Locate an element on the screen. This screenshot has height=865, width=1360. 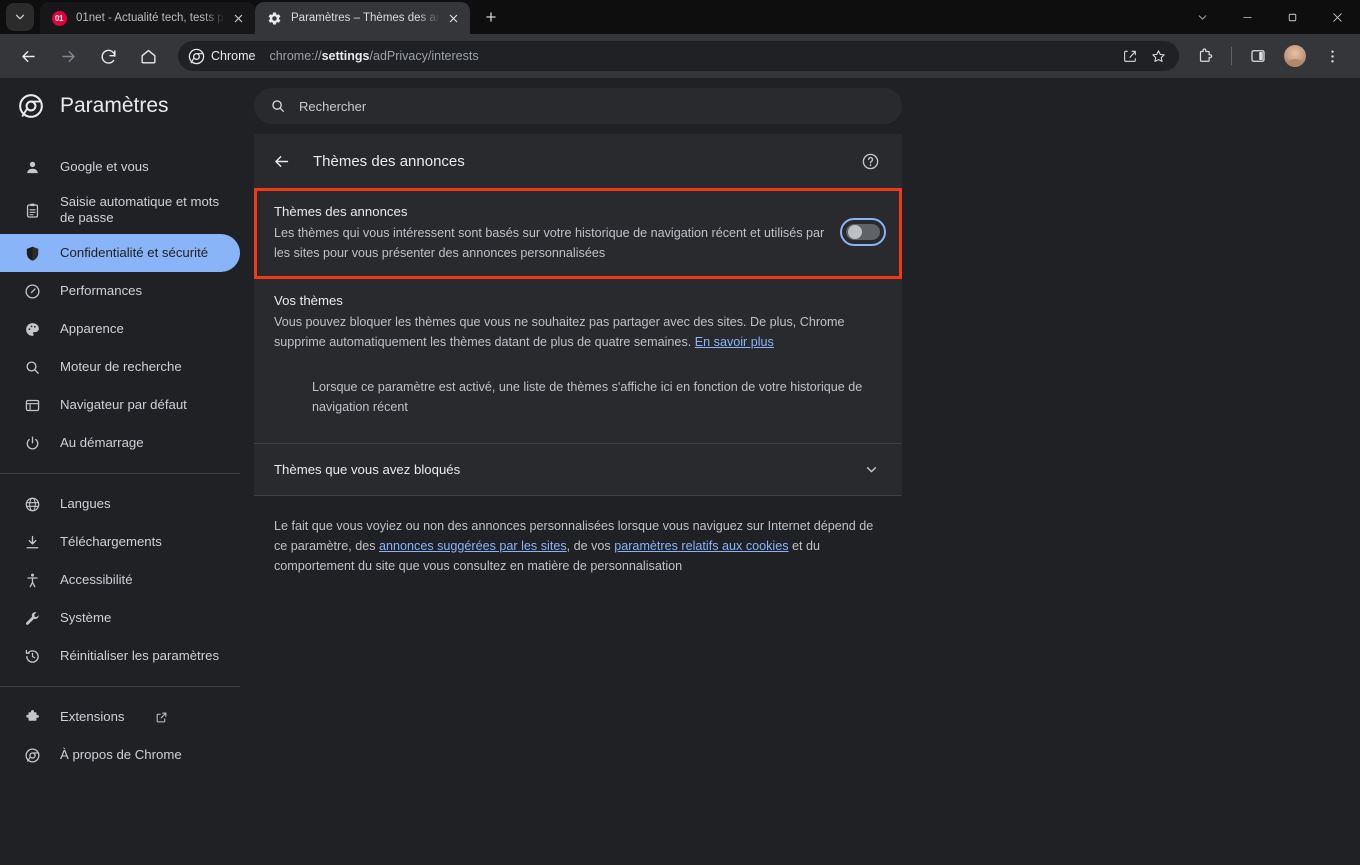
sidebar-item-confidentialite-et-securite: Confidentialité et sécurité is located at coordinates (120, 253).